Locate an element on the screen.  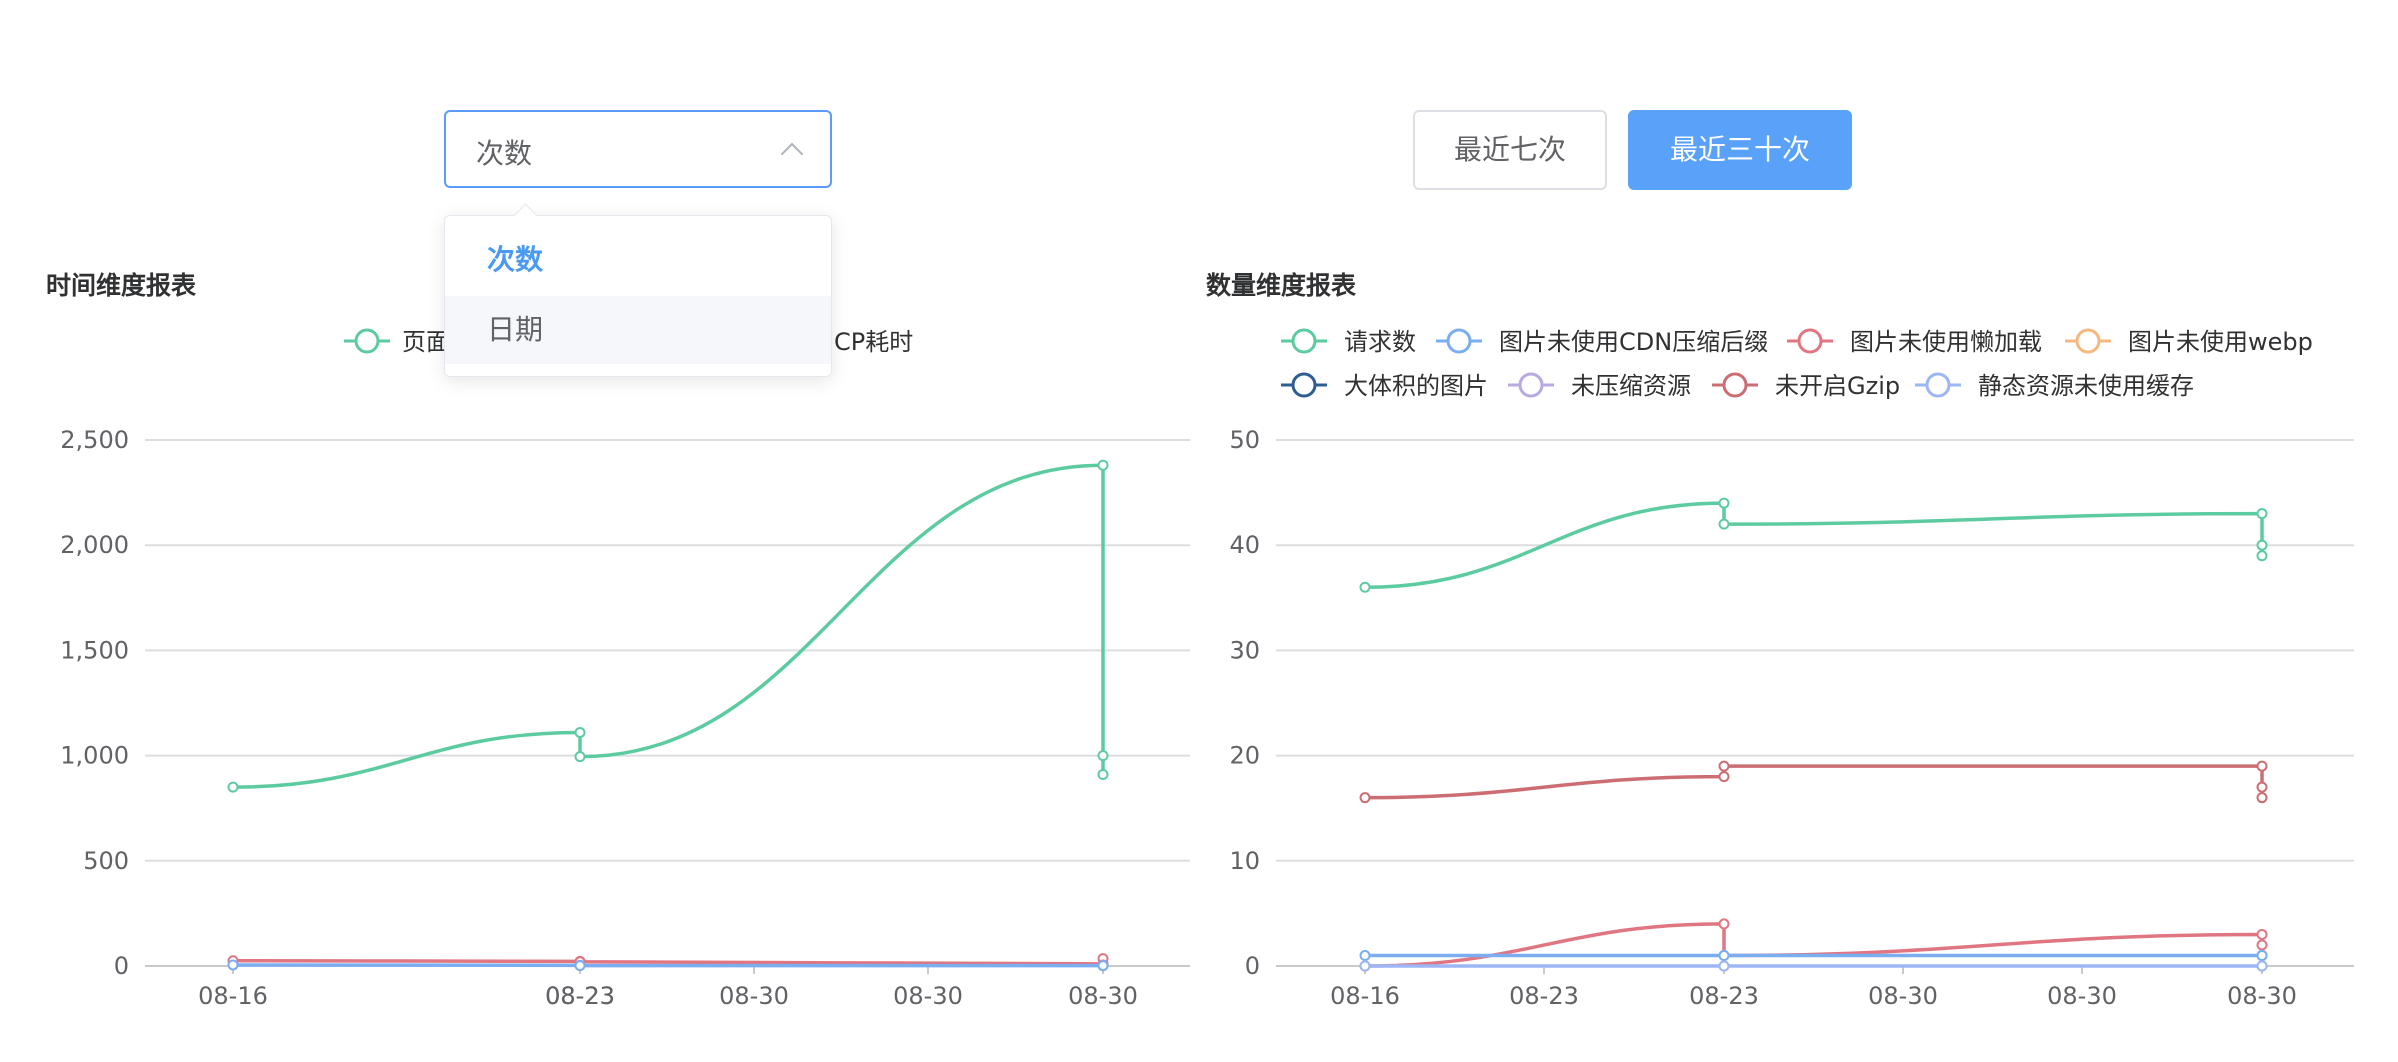
count-x-tick-label: 08-16 is located at coordinates (1365, 996).